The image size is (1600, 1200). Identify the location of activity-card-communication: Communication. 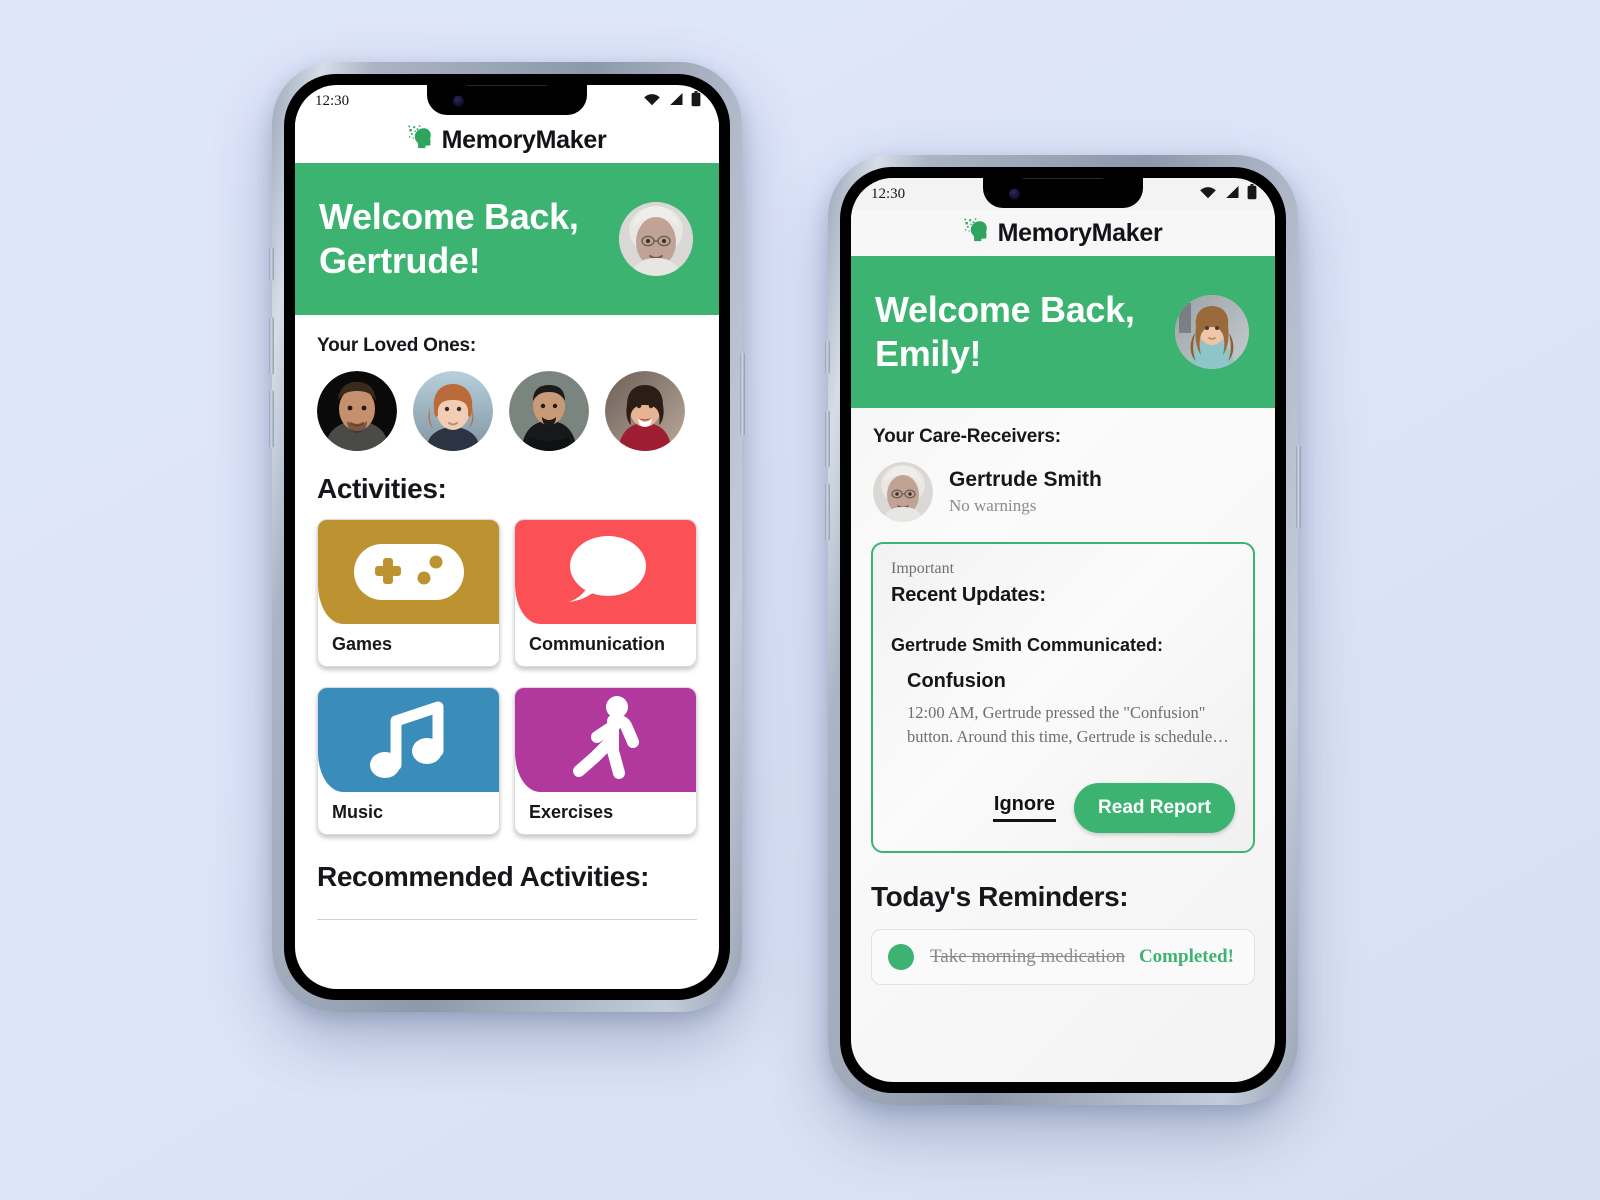
(605, 593).